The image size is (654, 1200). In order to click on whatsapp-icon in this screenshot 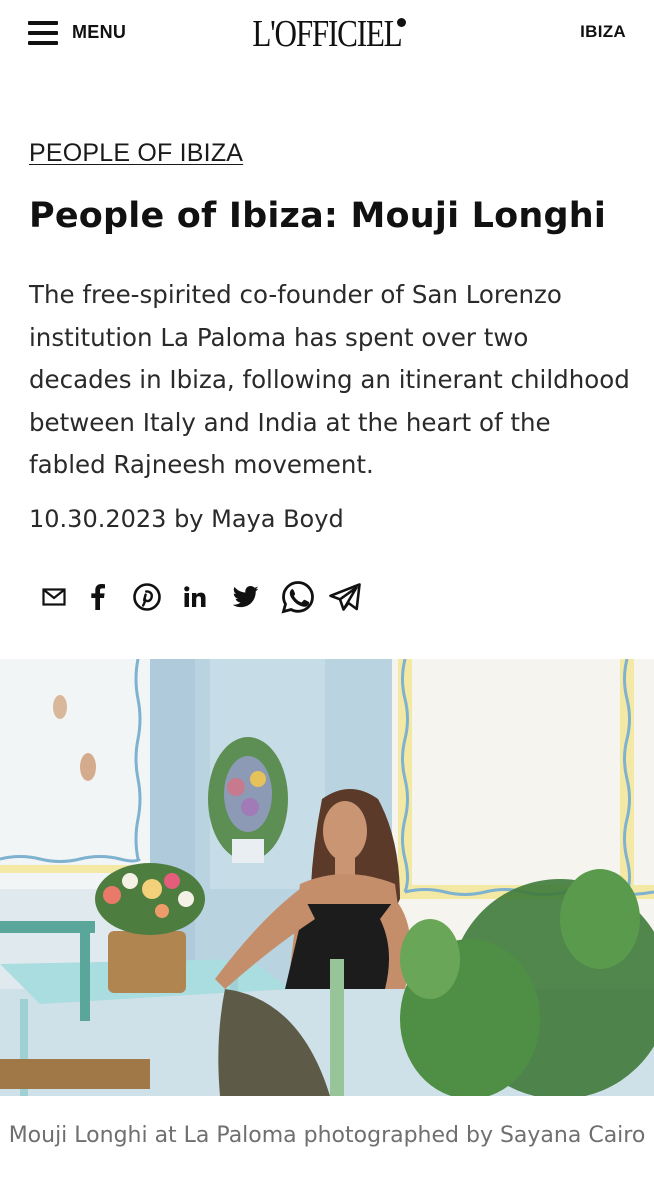, I will do `click(297, 597)`.